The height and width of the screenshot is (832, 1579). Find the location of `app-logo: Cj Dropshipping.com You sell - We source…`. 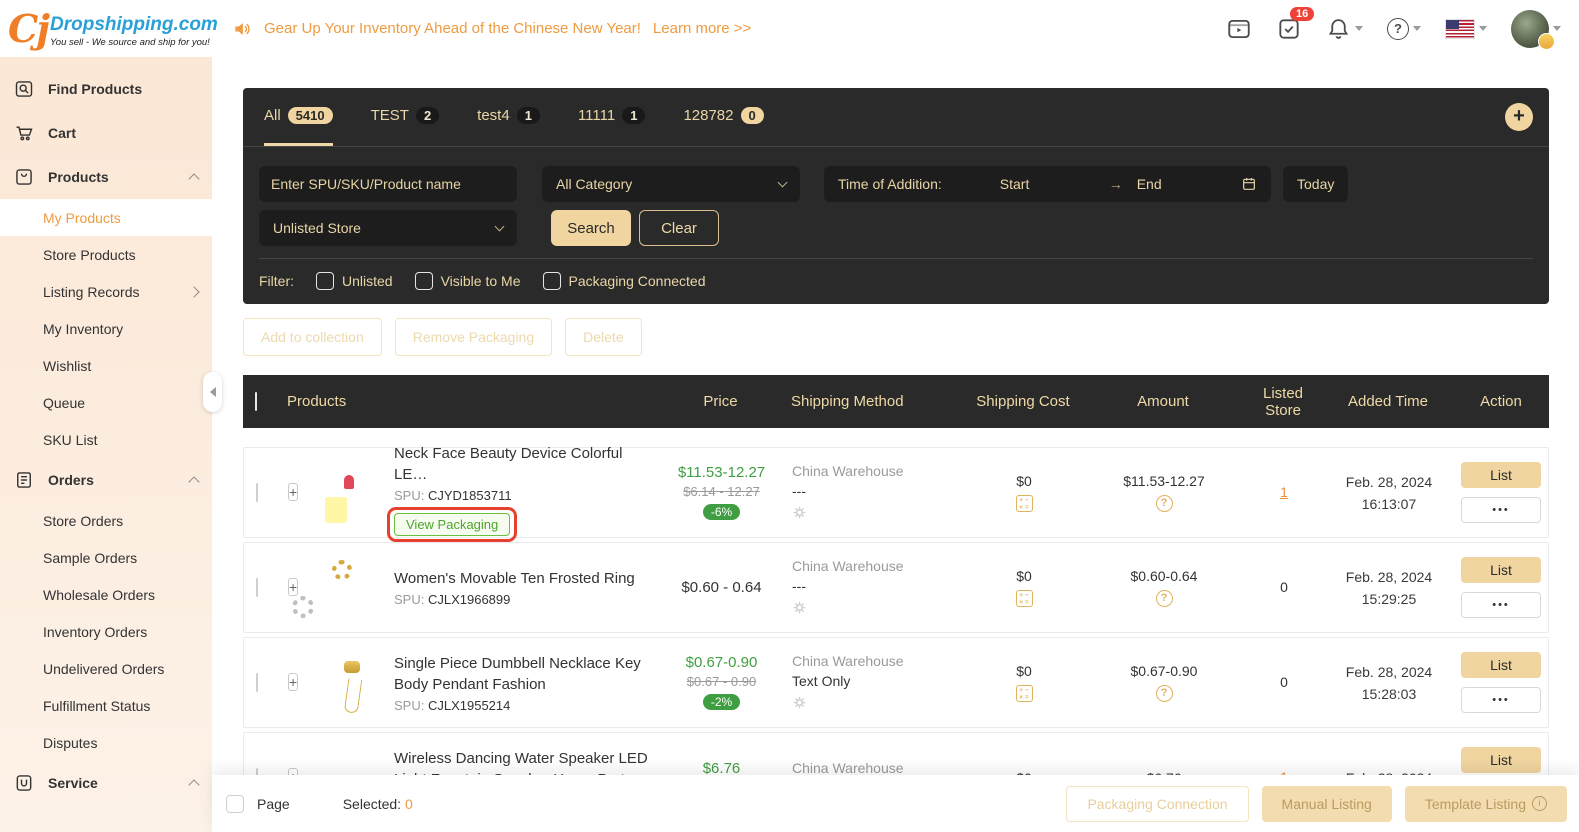

app-logo: Cj Dropshipping.com You sell - We source… is located at coordinates (109, 28).